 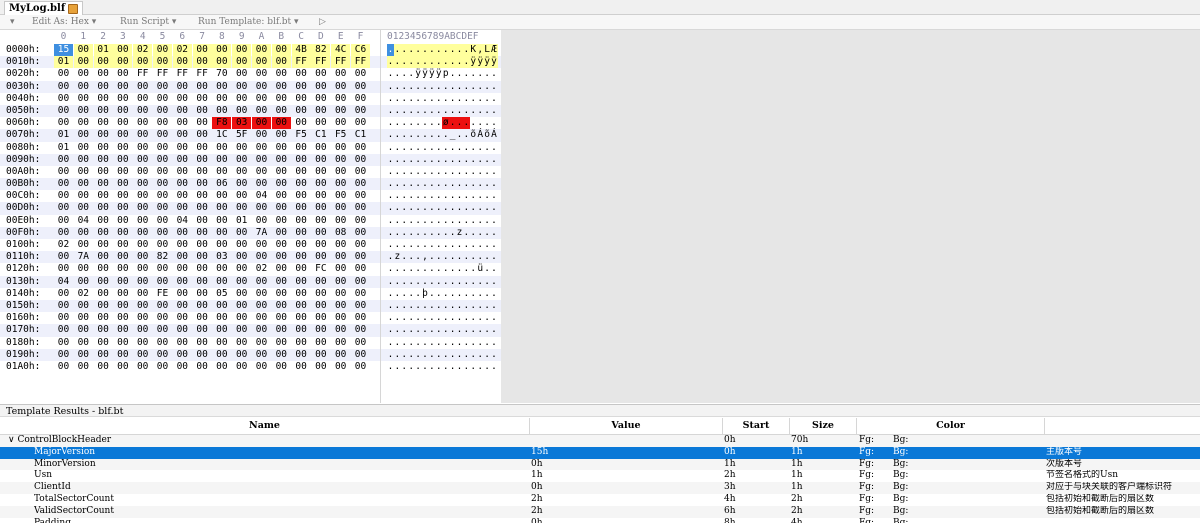 What do you see at coordinates (600, 452) in the screenshot?
I see `template-result-row: MajorVersion 15h 0h 1h Fg: Bg: 主版本号` at bounding box center [600, 452].